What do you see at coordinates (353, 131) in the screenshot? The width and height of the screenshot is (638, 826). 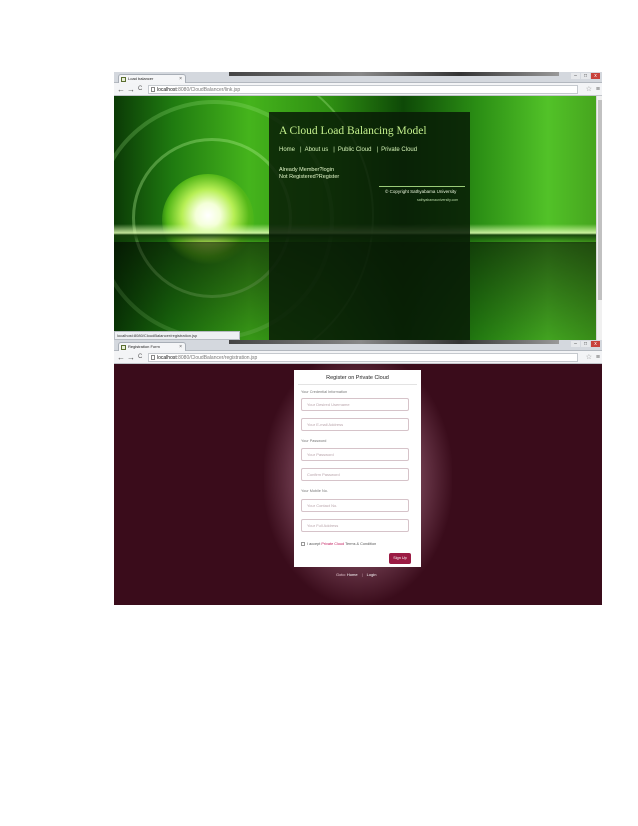 I see `site-title: A Cloud Load Balancing Model` at bounding box center [353, 131].